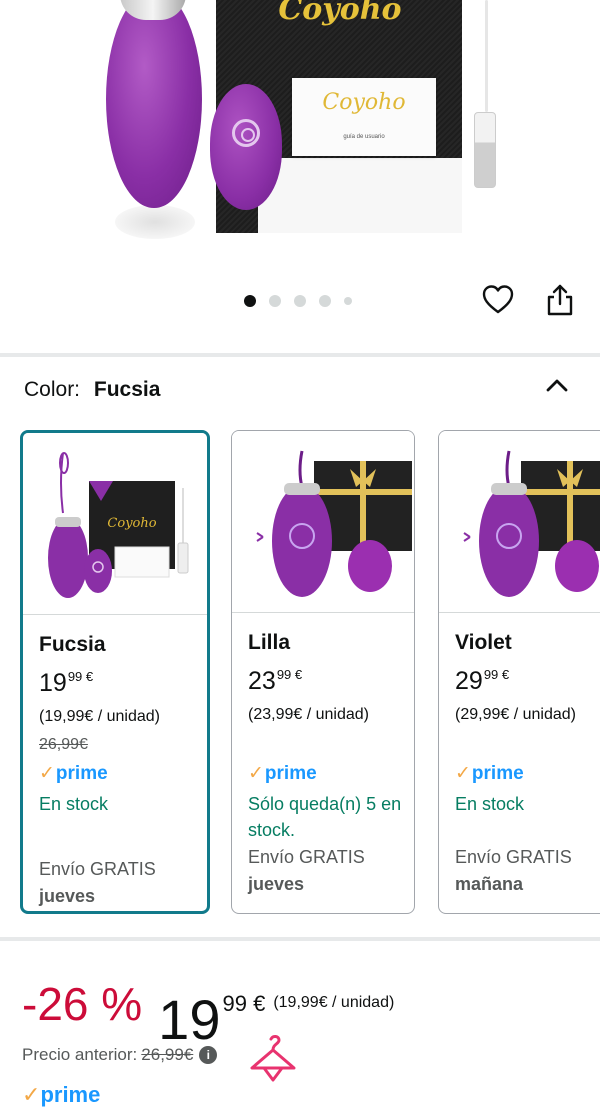 Image resolution: width=600 pixels, height=1113 pixels. I want to click on variant-unit-price: (29,99€ / unidad), so click(515, 714).